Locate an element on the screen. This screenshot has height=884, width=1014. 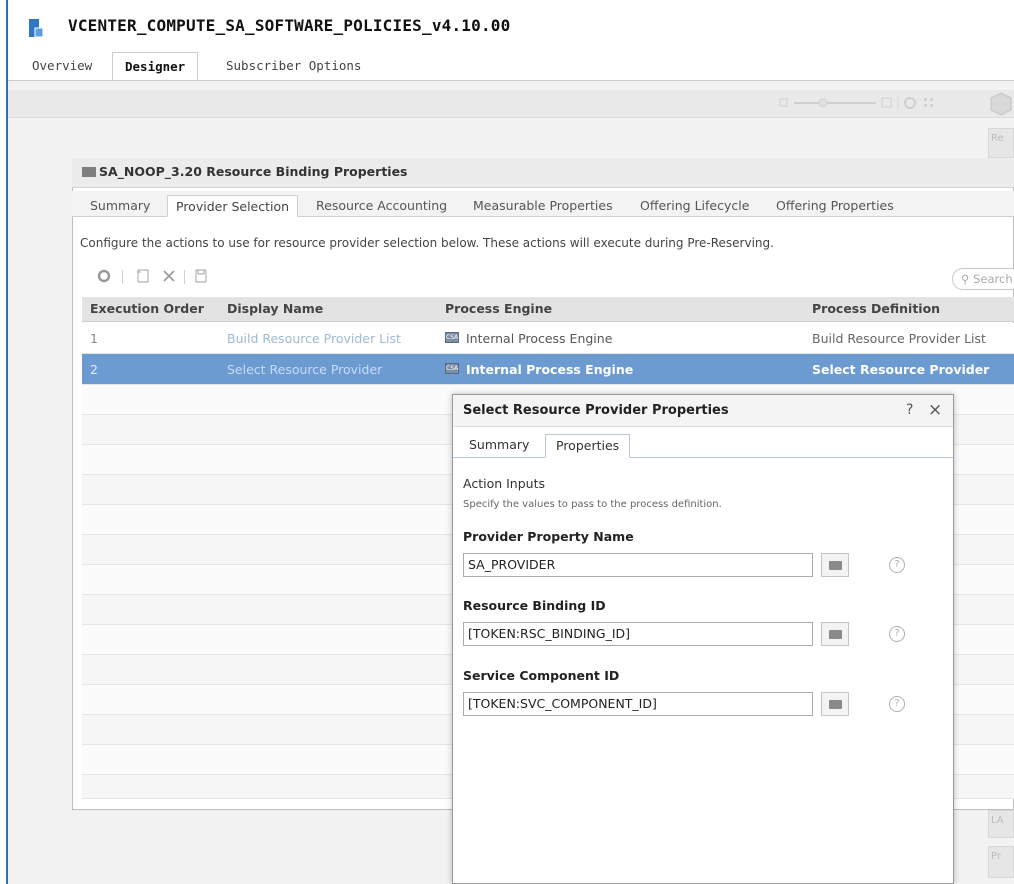
column-header-process-definition: Process Definition is located at coordinates (876, 308).